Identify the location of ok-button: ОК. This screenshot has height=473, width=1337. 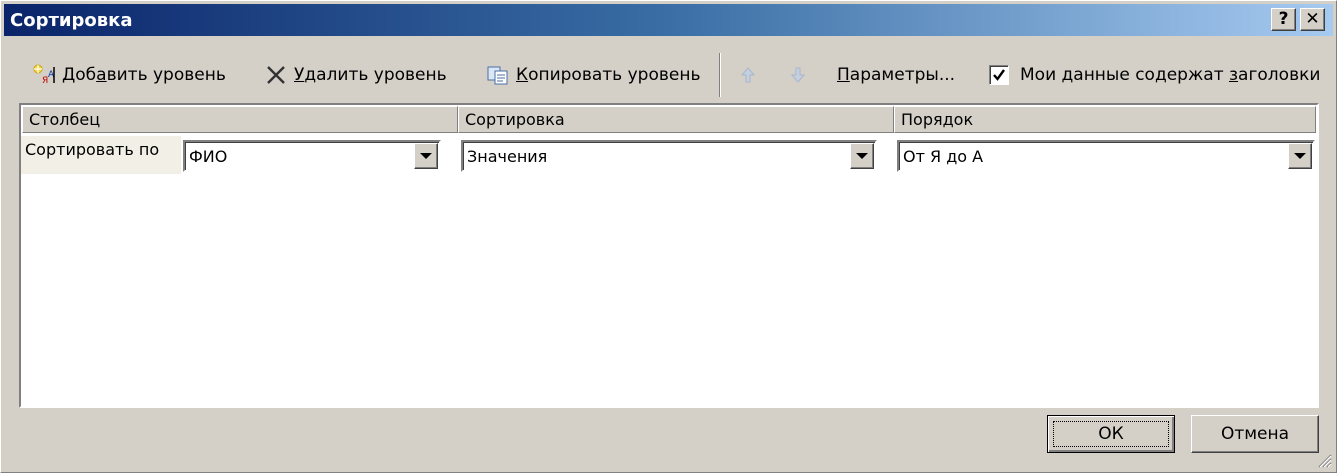
(1111, 434).